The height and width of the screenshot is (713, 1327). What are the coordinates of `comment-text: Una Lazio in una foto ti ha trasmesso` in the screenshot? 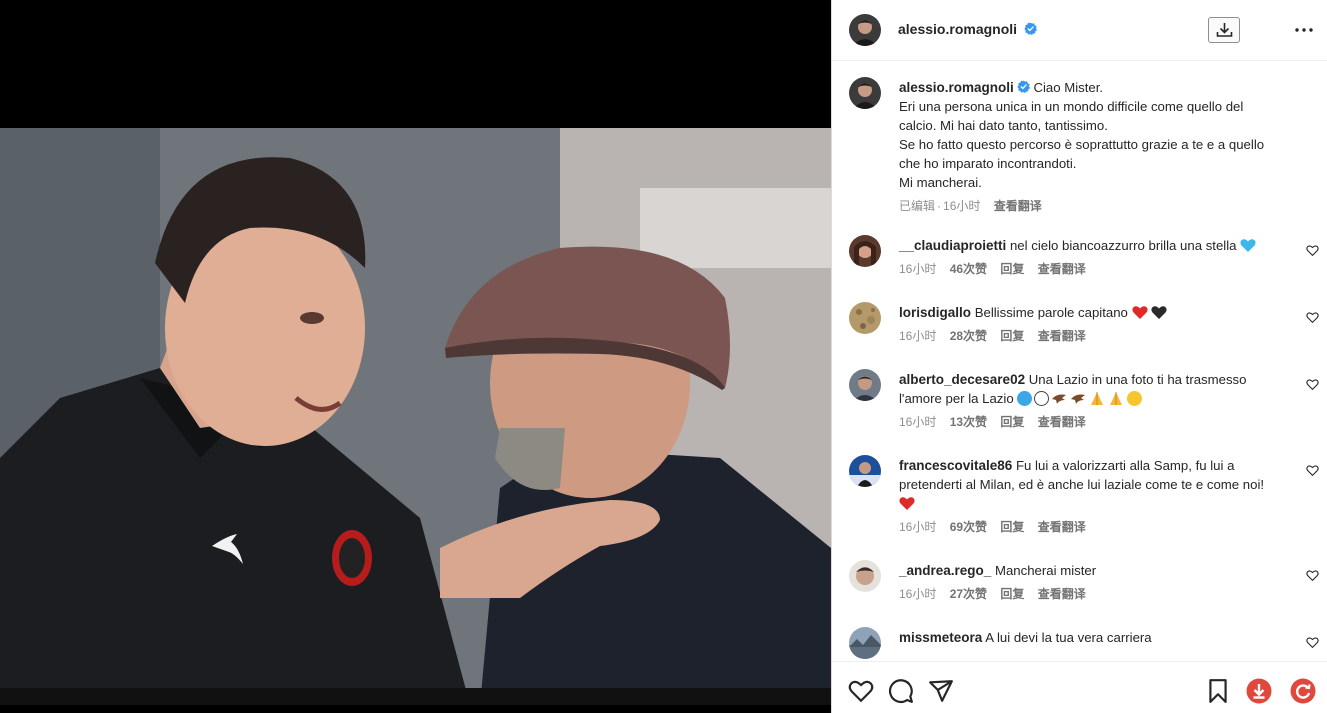 It's located at (1137, 379).